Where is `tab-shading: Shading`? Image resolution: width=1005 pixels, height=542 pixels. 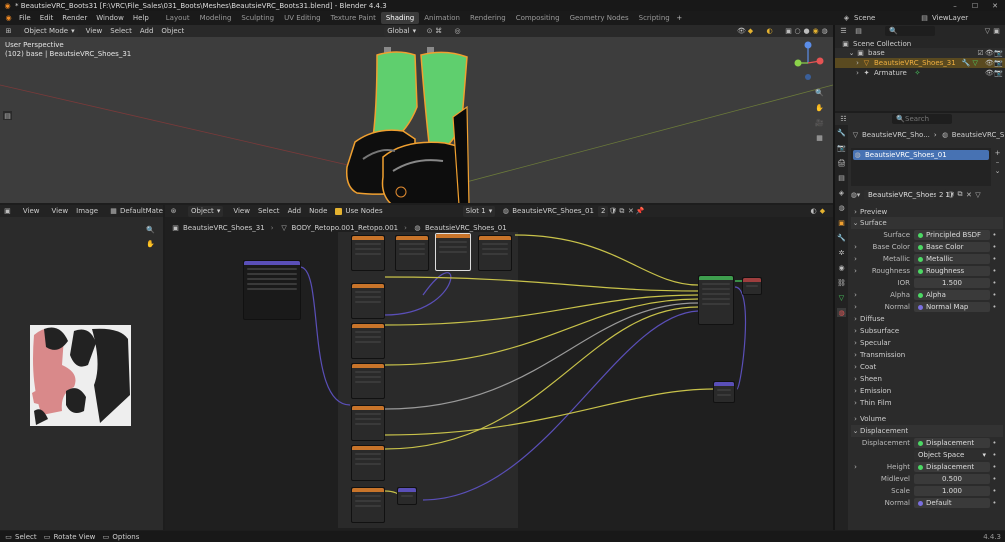
tab-shading: Shading is located at coordinates (400, 18).